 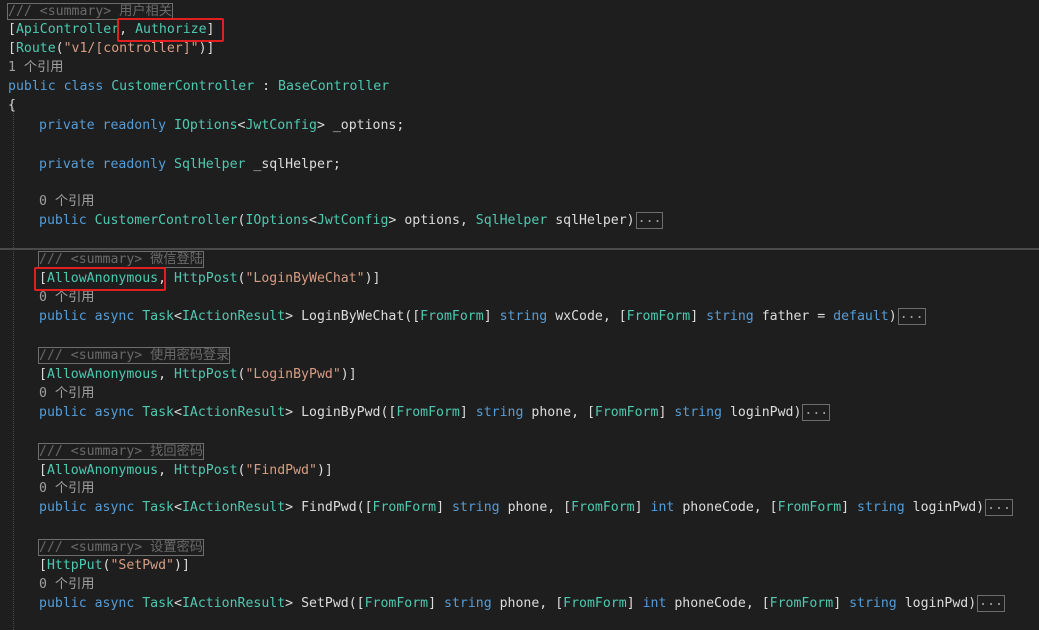 I want to click on class-keyword: public class, so click(x=56, y=86).